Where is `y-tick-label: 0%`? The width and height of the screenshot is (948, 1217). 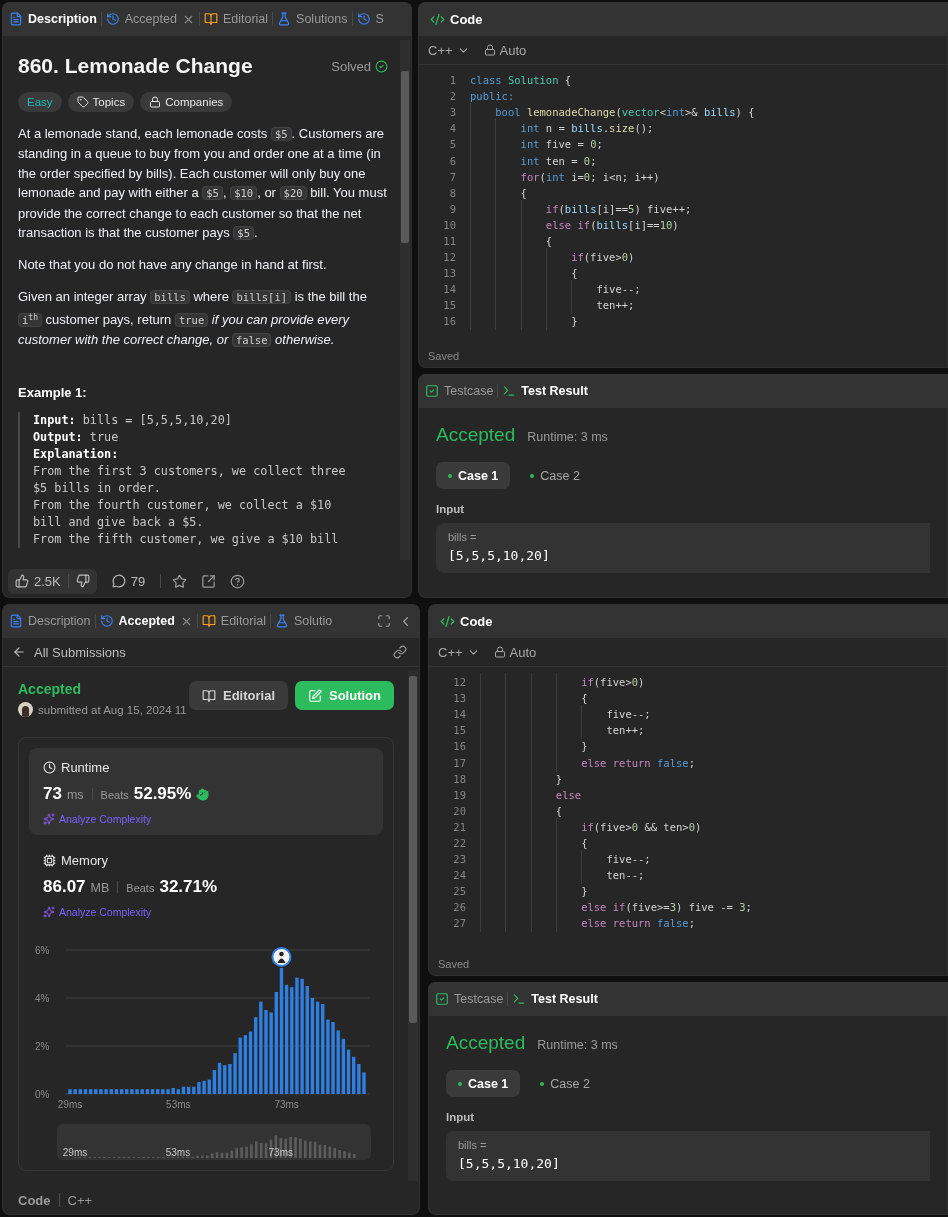
y-tick-label: 0% is located at coordinates (42, 1094).